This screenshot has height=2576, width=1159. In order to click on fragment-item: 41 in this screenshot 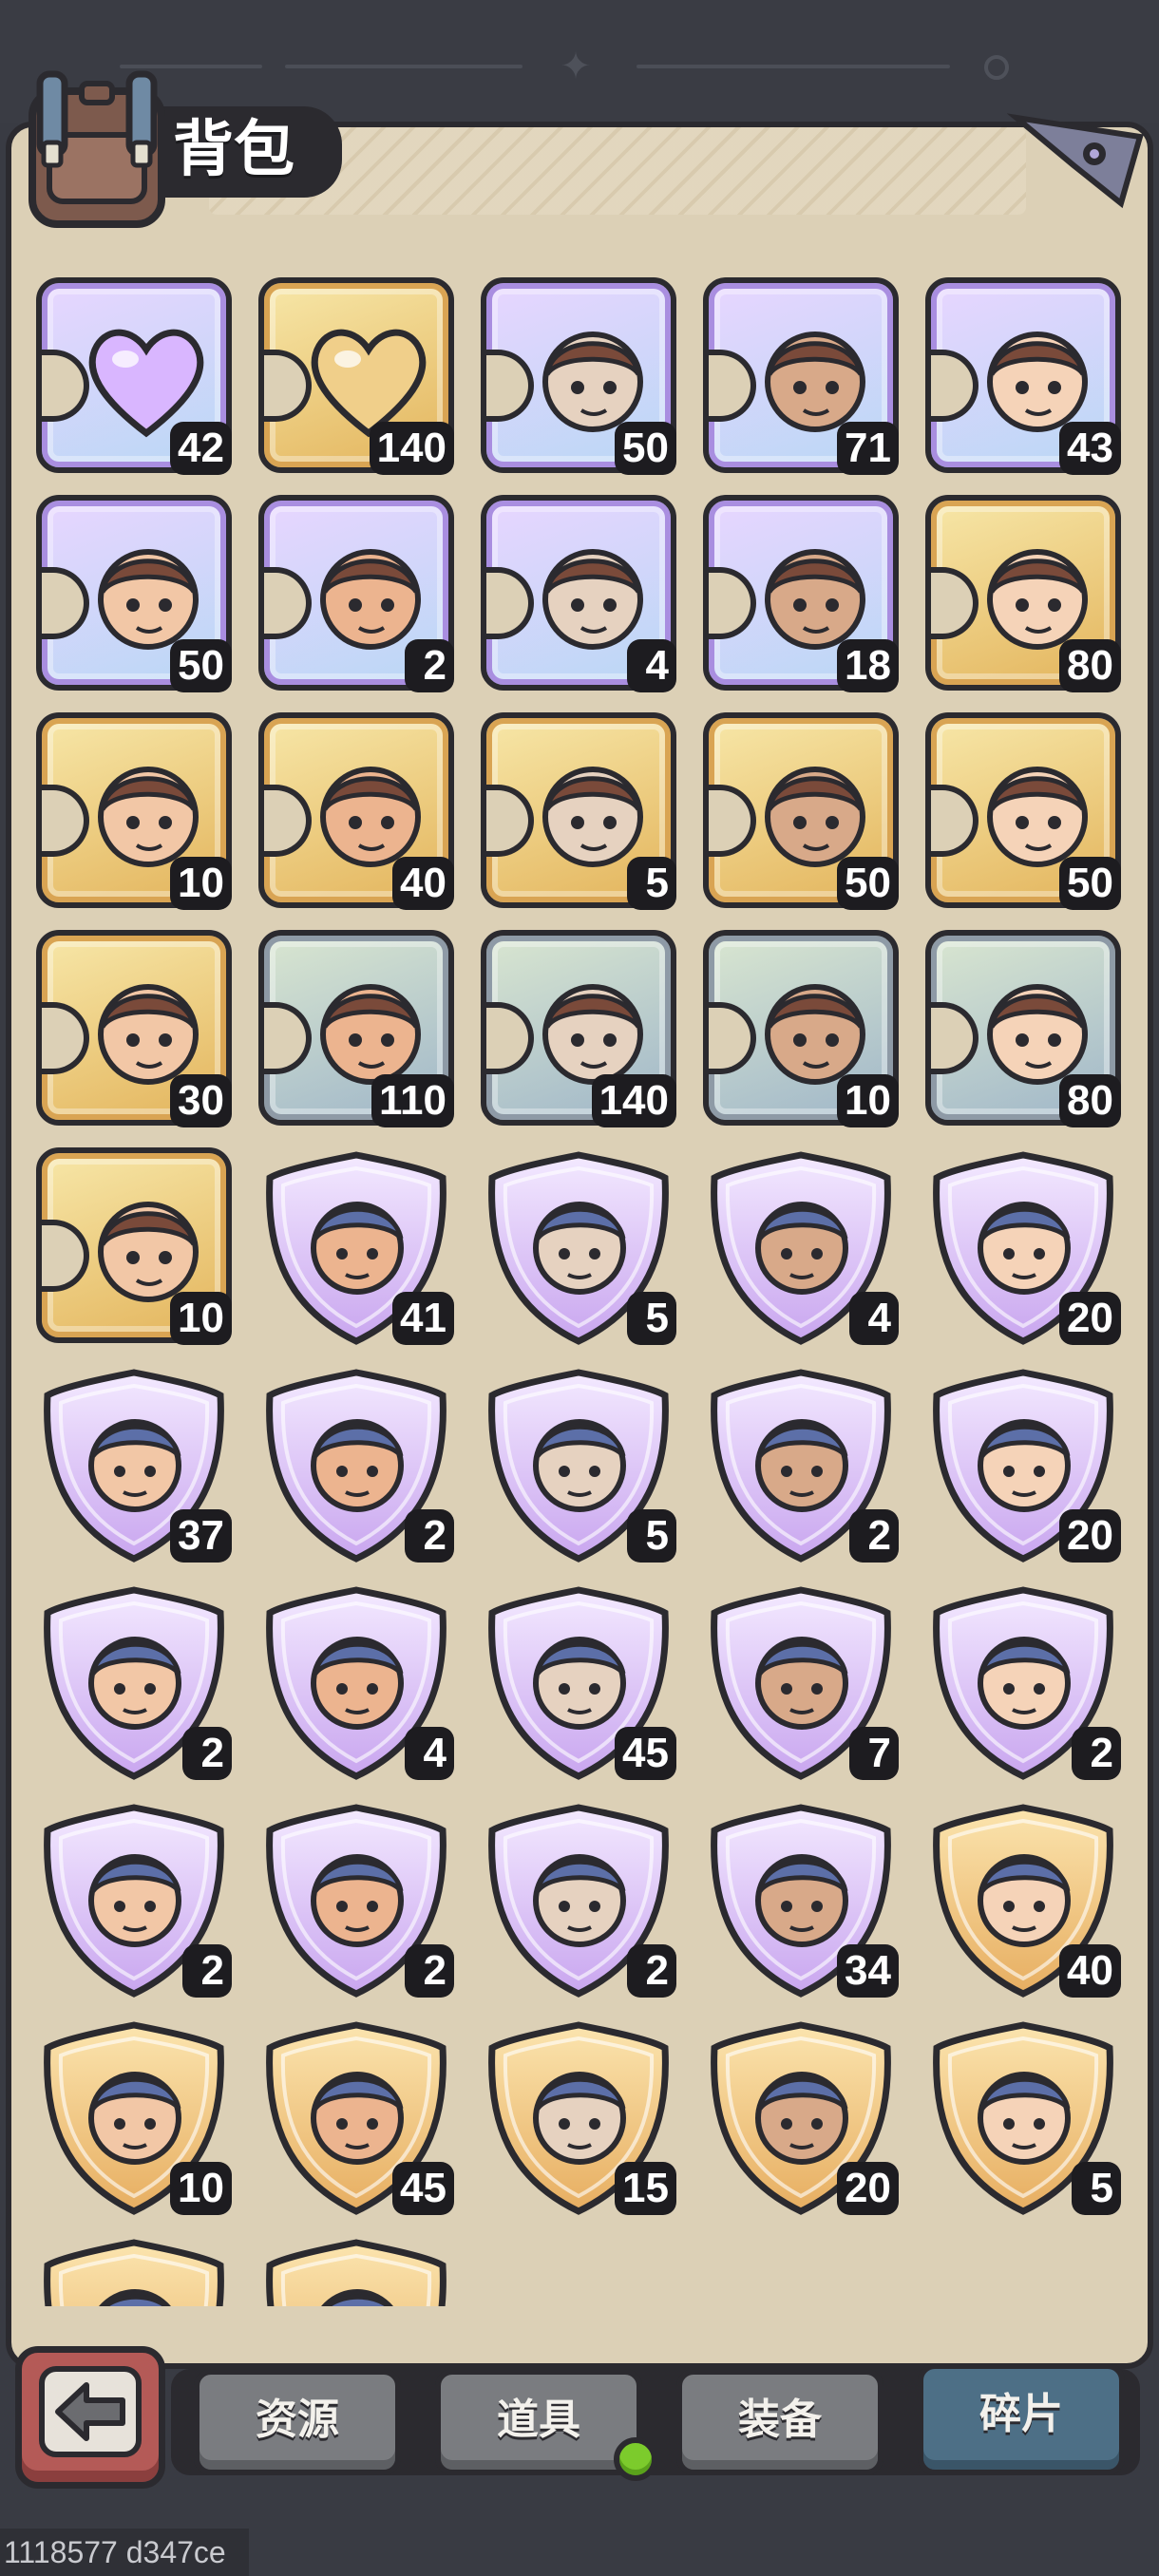, I will do `click(356, 1245)`.